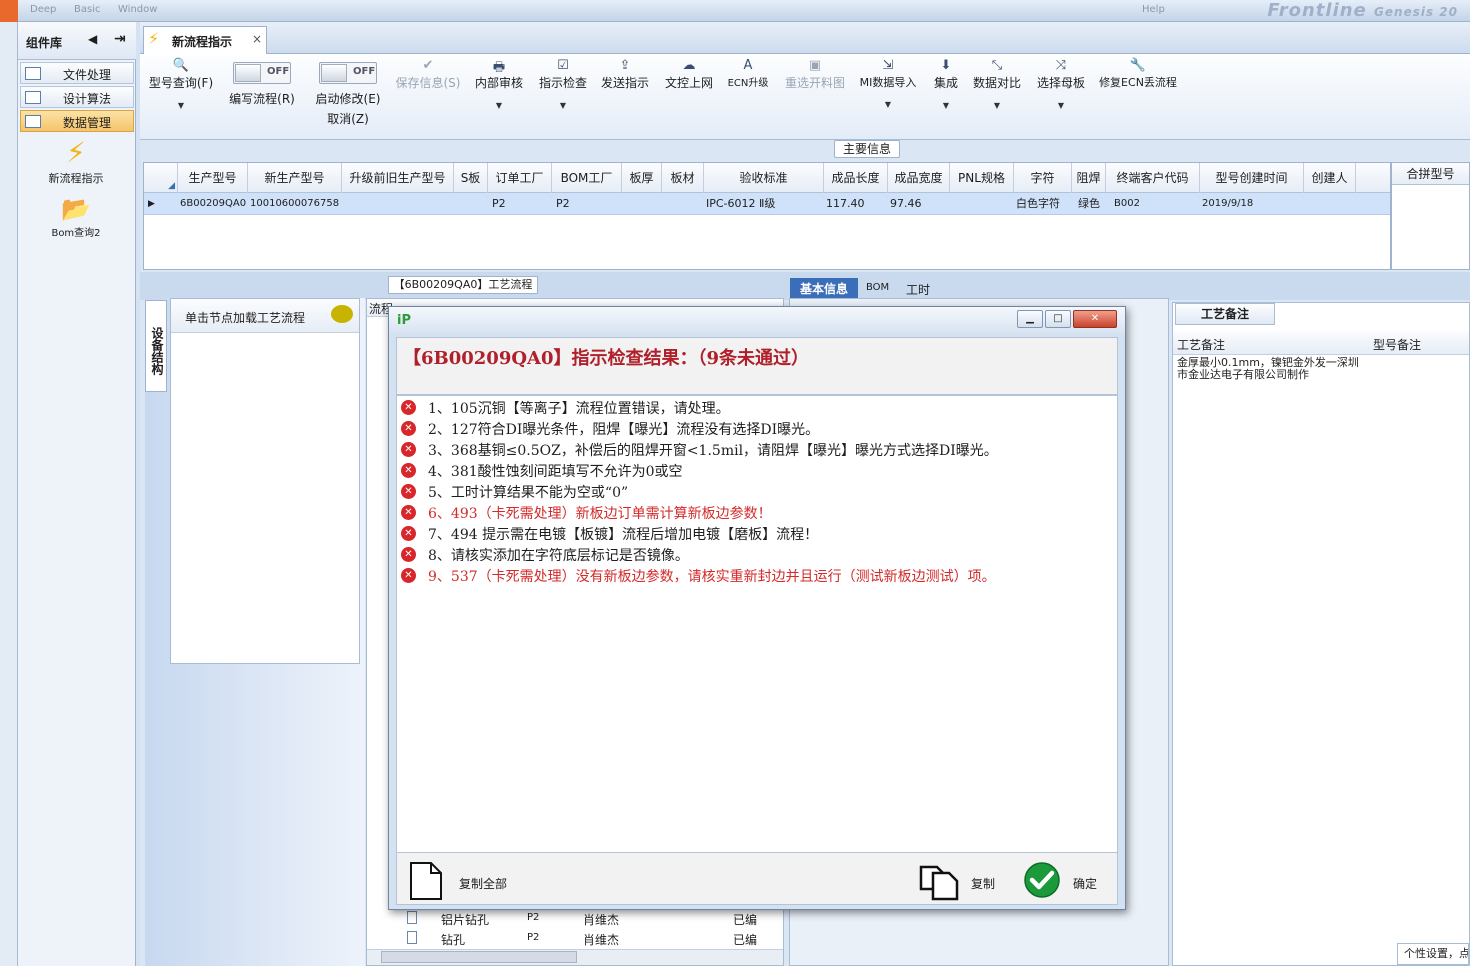 Image resolution: width=1470 pixels, height=966 pixels. I want to click on check-indication-button: ☑ 指示检查 ▼, so click(563, 84).